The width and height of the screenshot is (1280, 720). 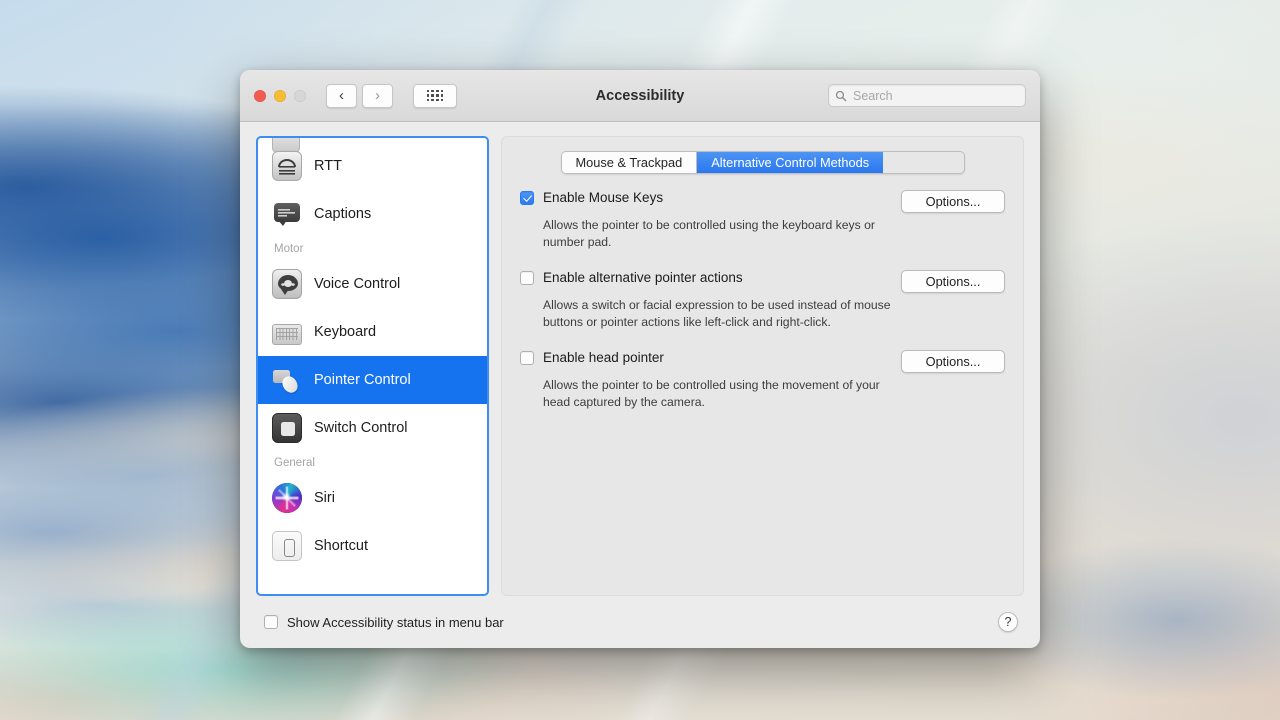 I want to click on pointer-control-icon, so click(x=287, y=380).